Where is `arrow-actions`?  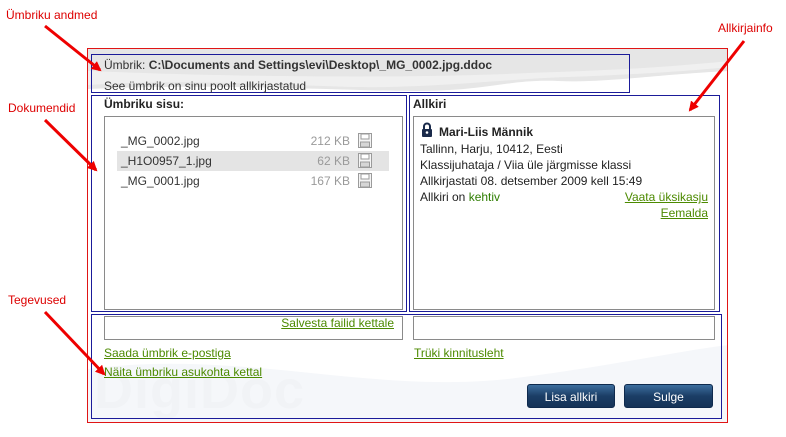
arrow-actions is located at coordinates (74, 343).